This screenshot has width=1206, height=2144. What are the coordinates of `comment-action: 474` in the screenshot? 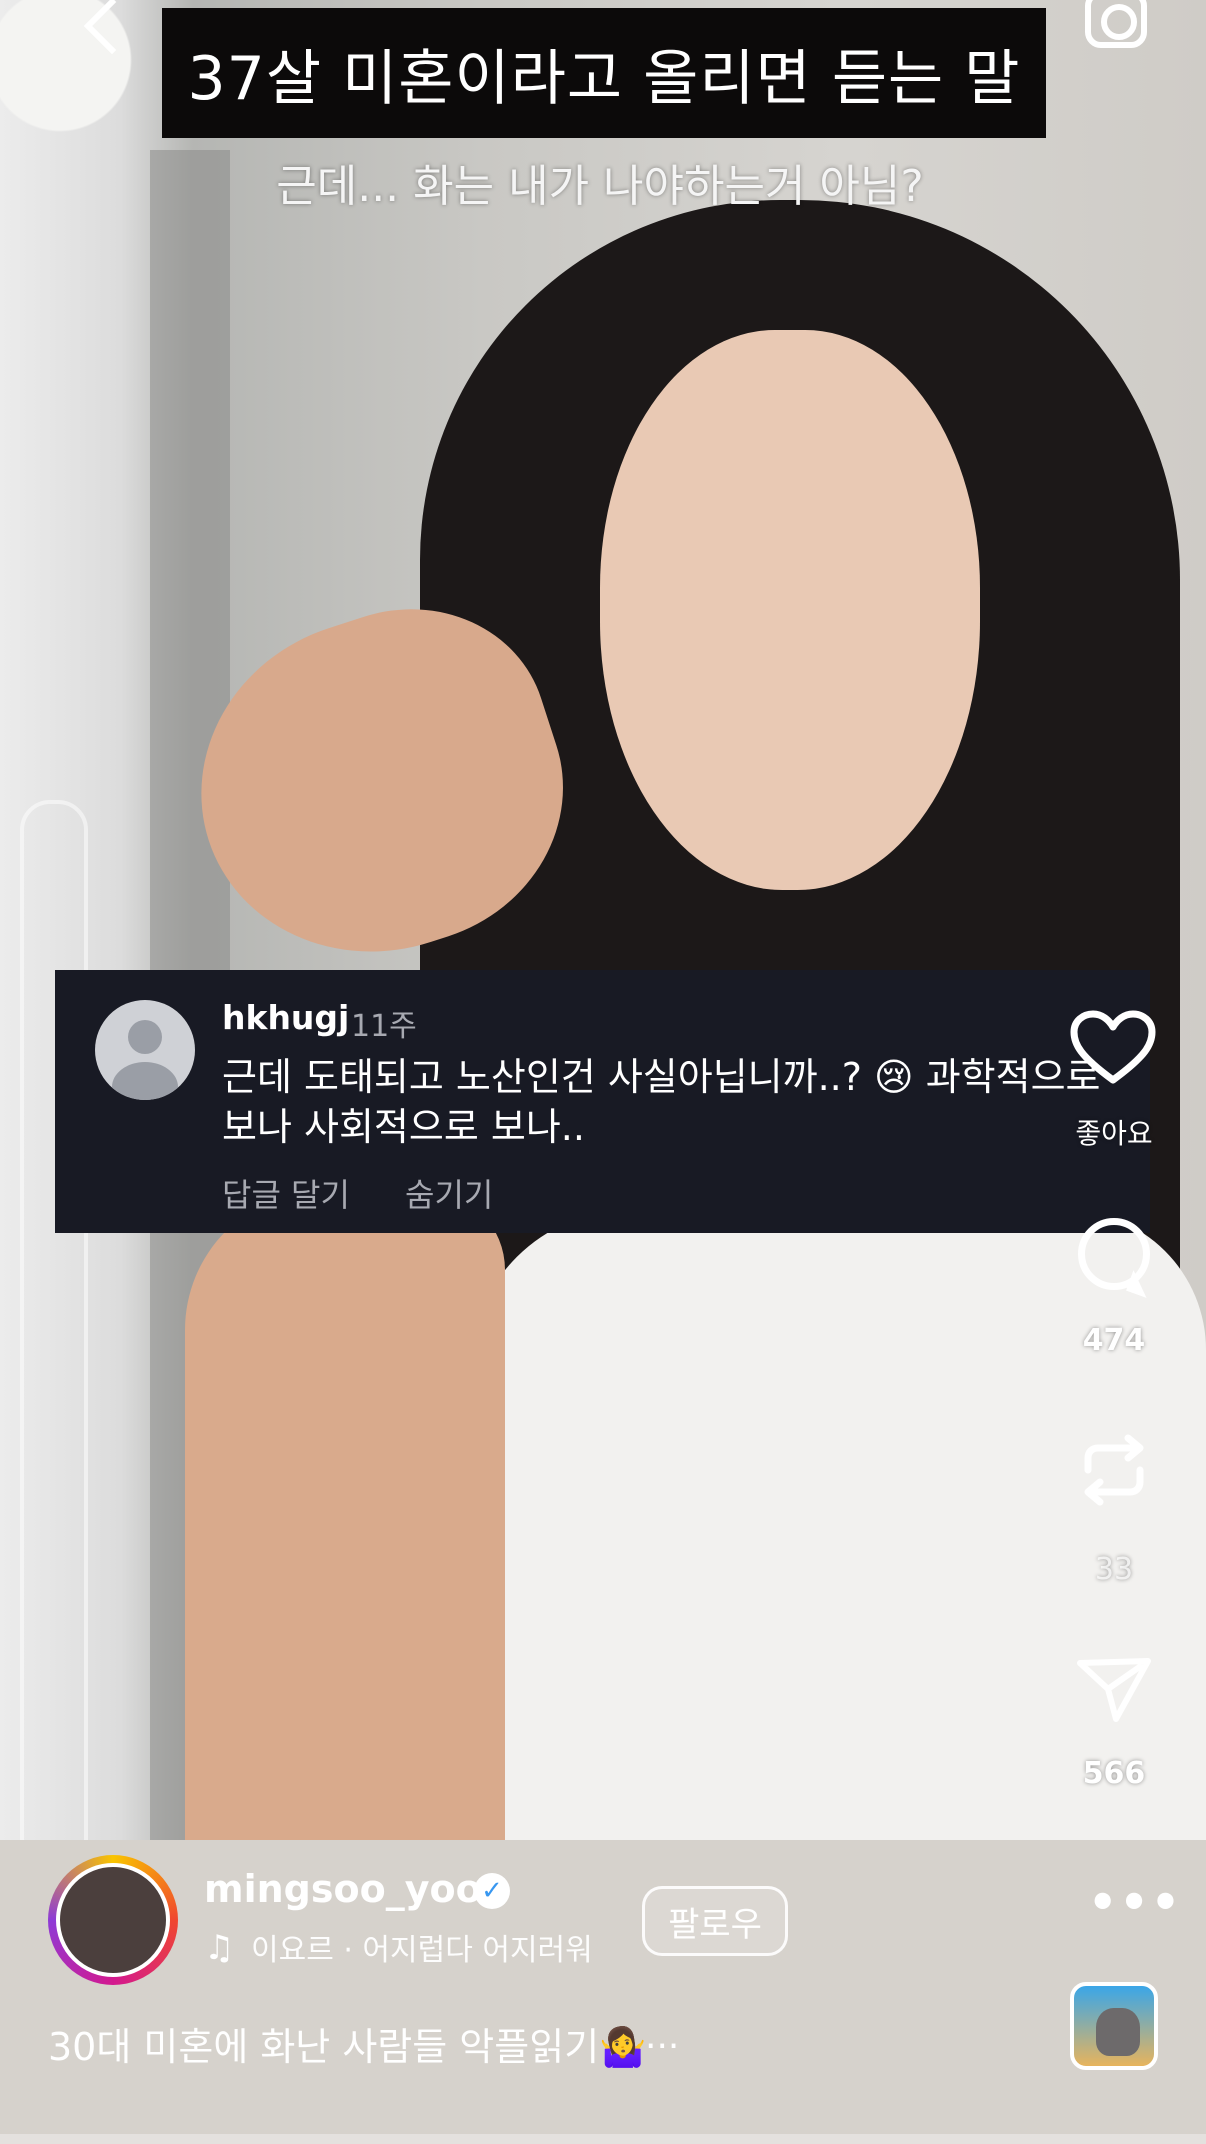 It's located at (1114, 1340).